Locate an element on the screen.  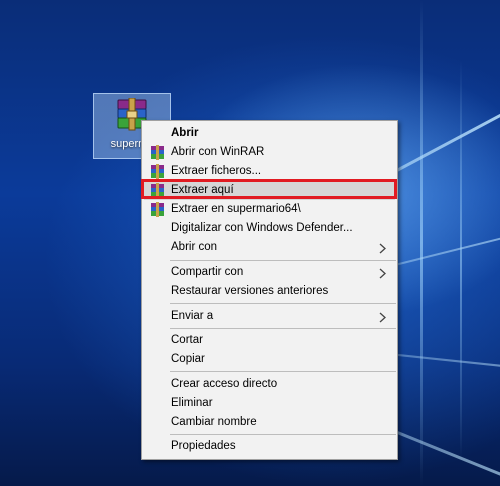
menu-item-label: Restaurar versiones anteriores is located at coordinates (250, 291).